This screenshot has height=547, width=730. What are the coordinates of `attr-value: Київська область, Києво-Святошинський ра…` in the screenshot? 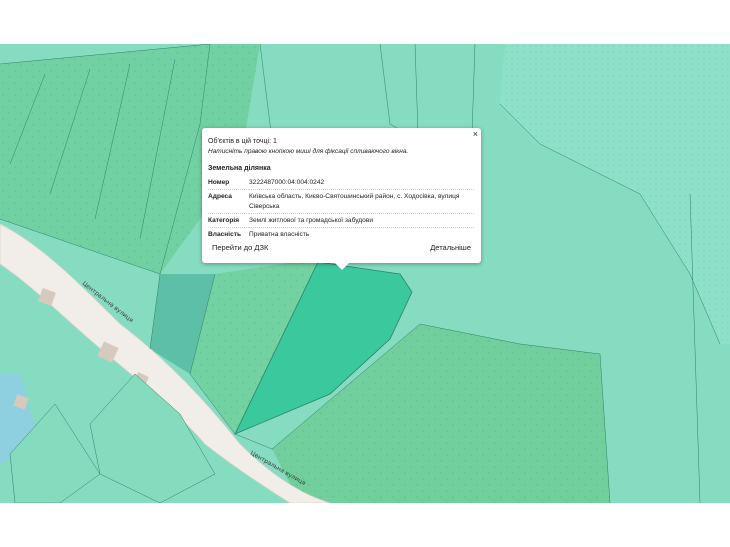 It's located at (361, 201).